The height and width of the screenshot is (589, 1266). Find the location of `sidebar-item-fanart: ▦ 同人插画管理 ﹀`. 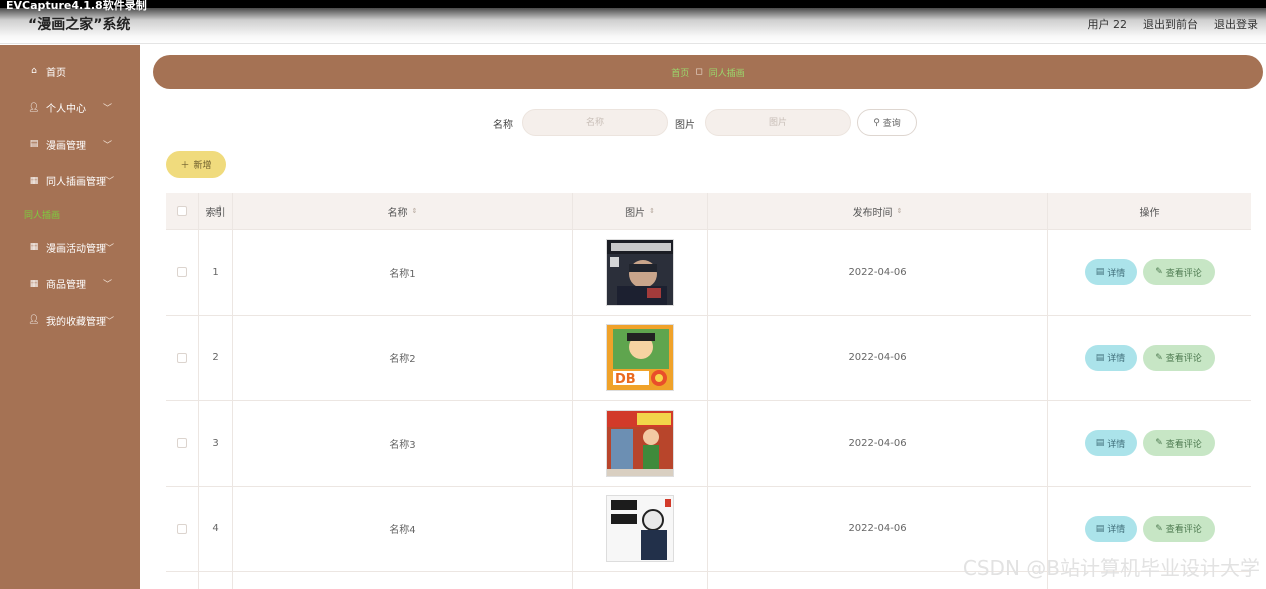

sidebar-item-fanart: ▦ 同人插画管理 ﹀ is located at coordinates (70, 181).